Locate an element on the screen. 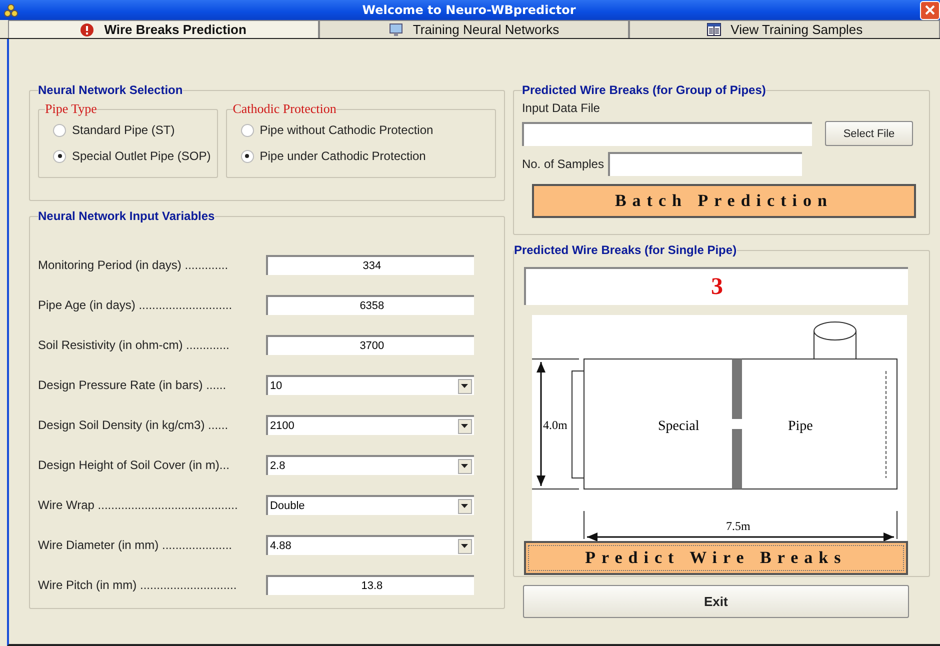 The image size is (940, 646). option-label: Pipe without Cathodic Protection is located at coordinates (347, 130).